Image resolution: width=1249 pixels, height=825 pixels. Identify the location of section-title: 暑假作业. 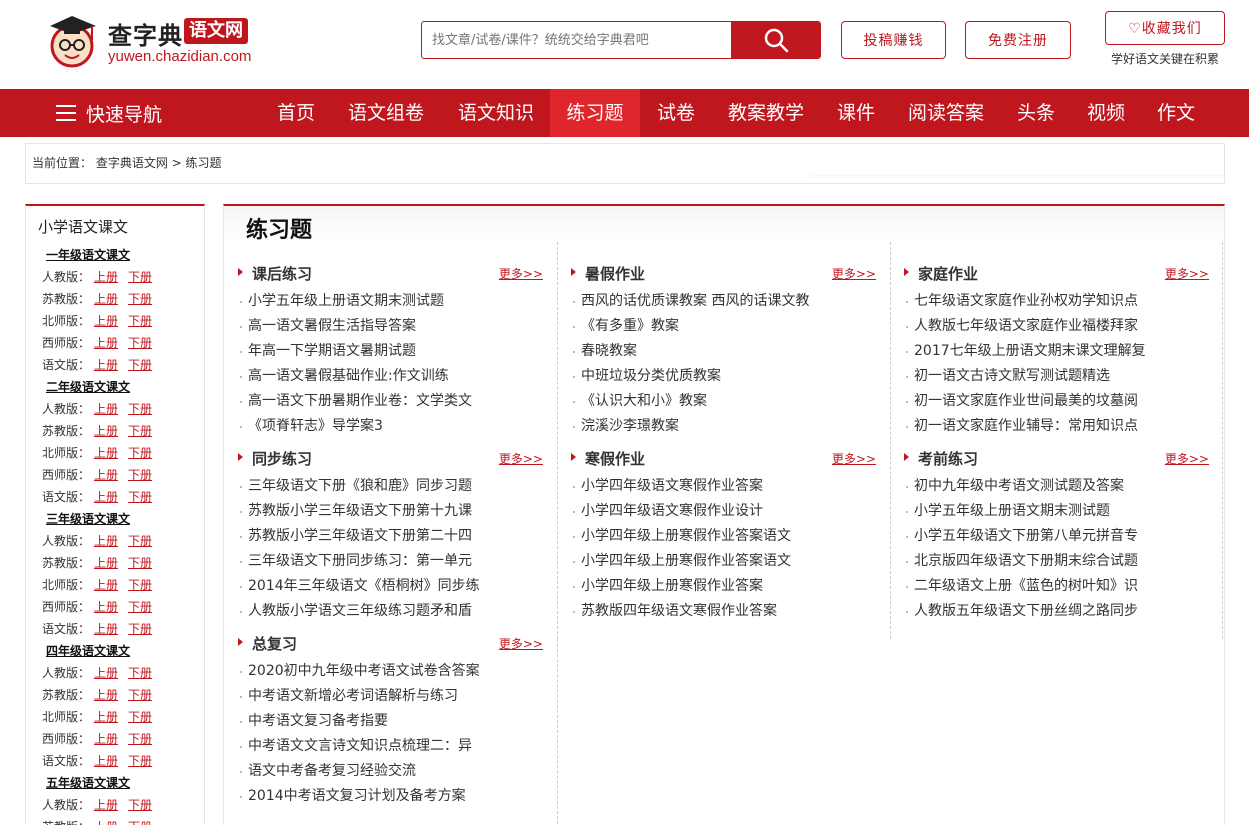
(615, 273).